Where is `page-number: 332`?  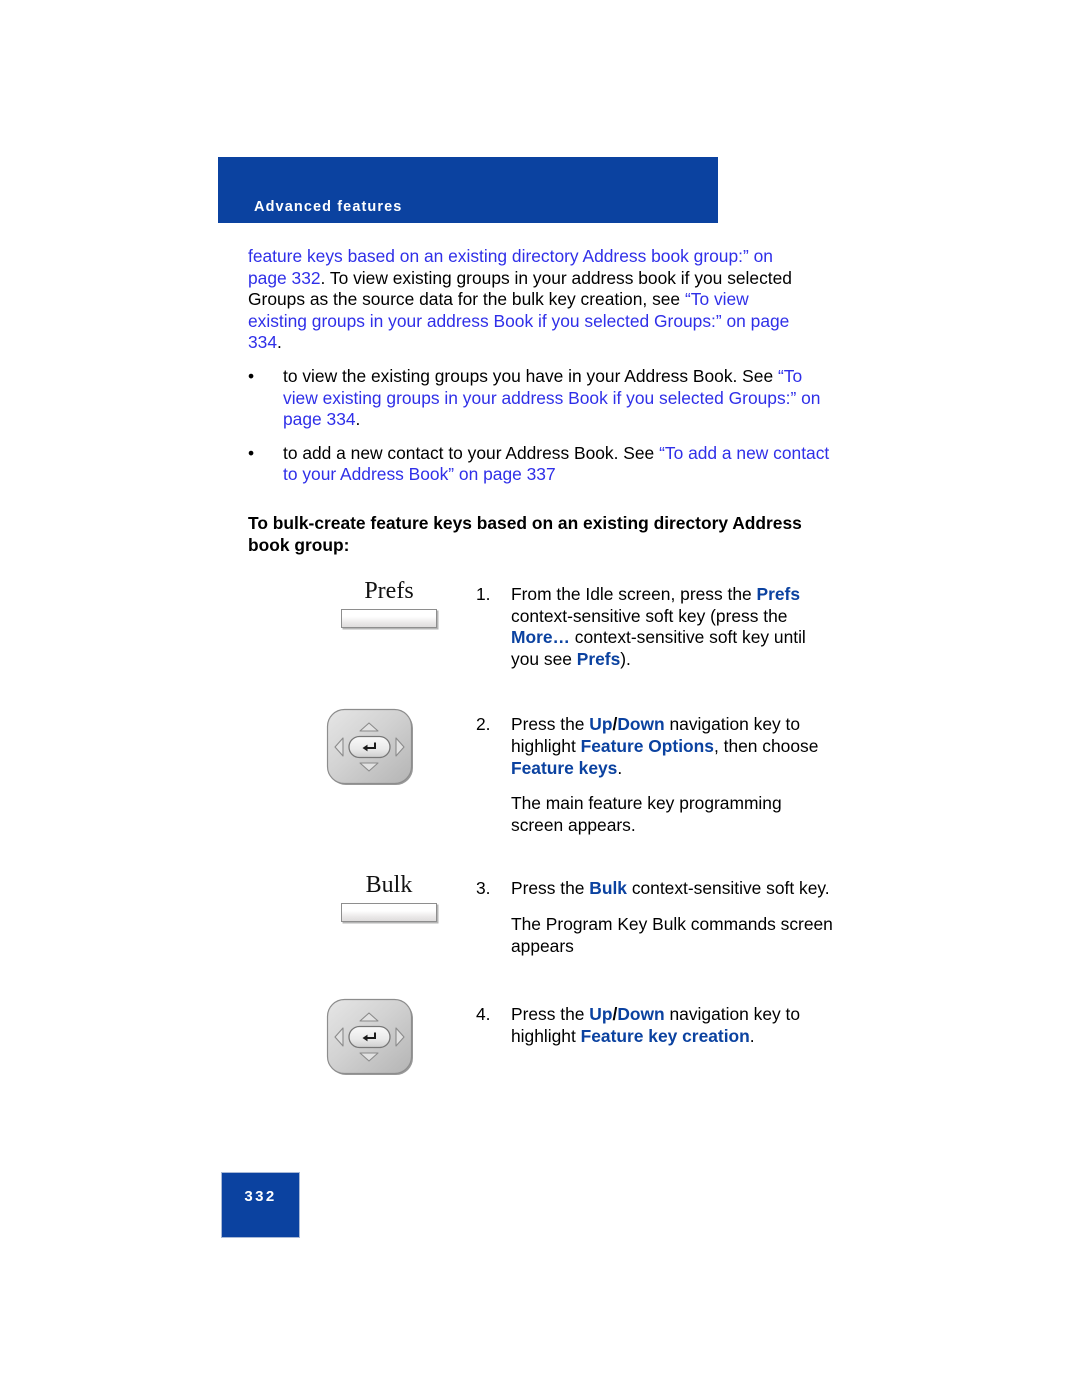 page-number: 332 is located at coordinates (260, 1196).